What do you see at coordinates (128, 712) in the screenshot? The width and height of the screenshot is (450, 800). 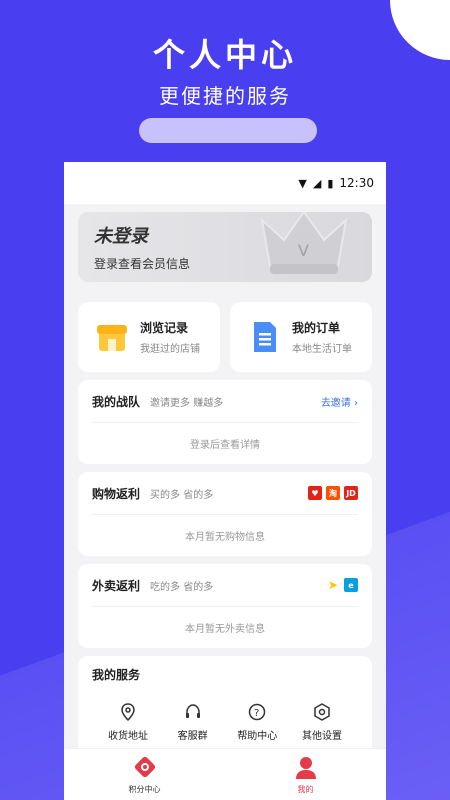 I see `location-icon` at bounding box center [128, 712].